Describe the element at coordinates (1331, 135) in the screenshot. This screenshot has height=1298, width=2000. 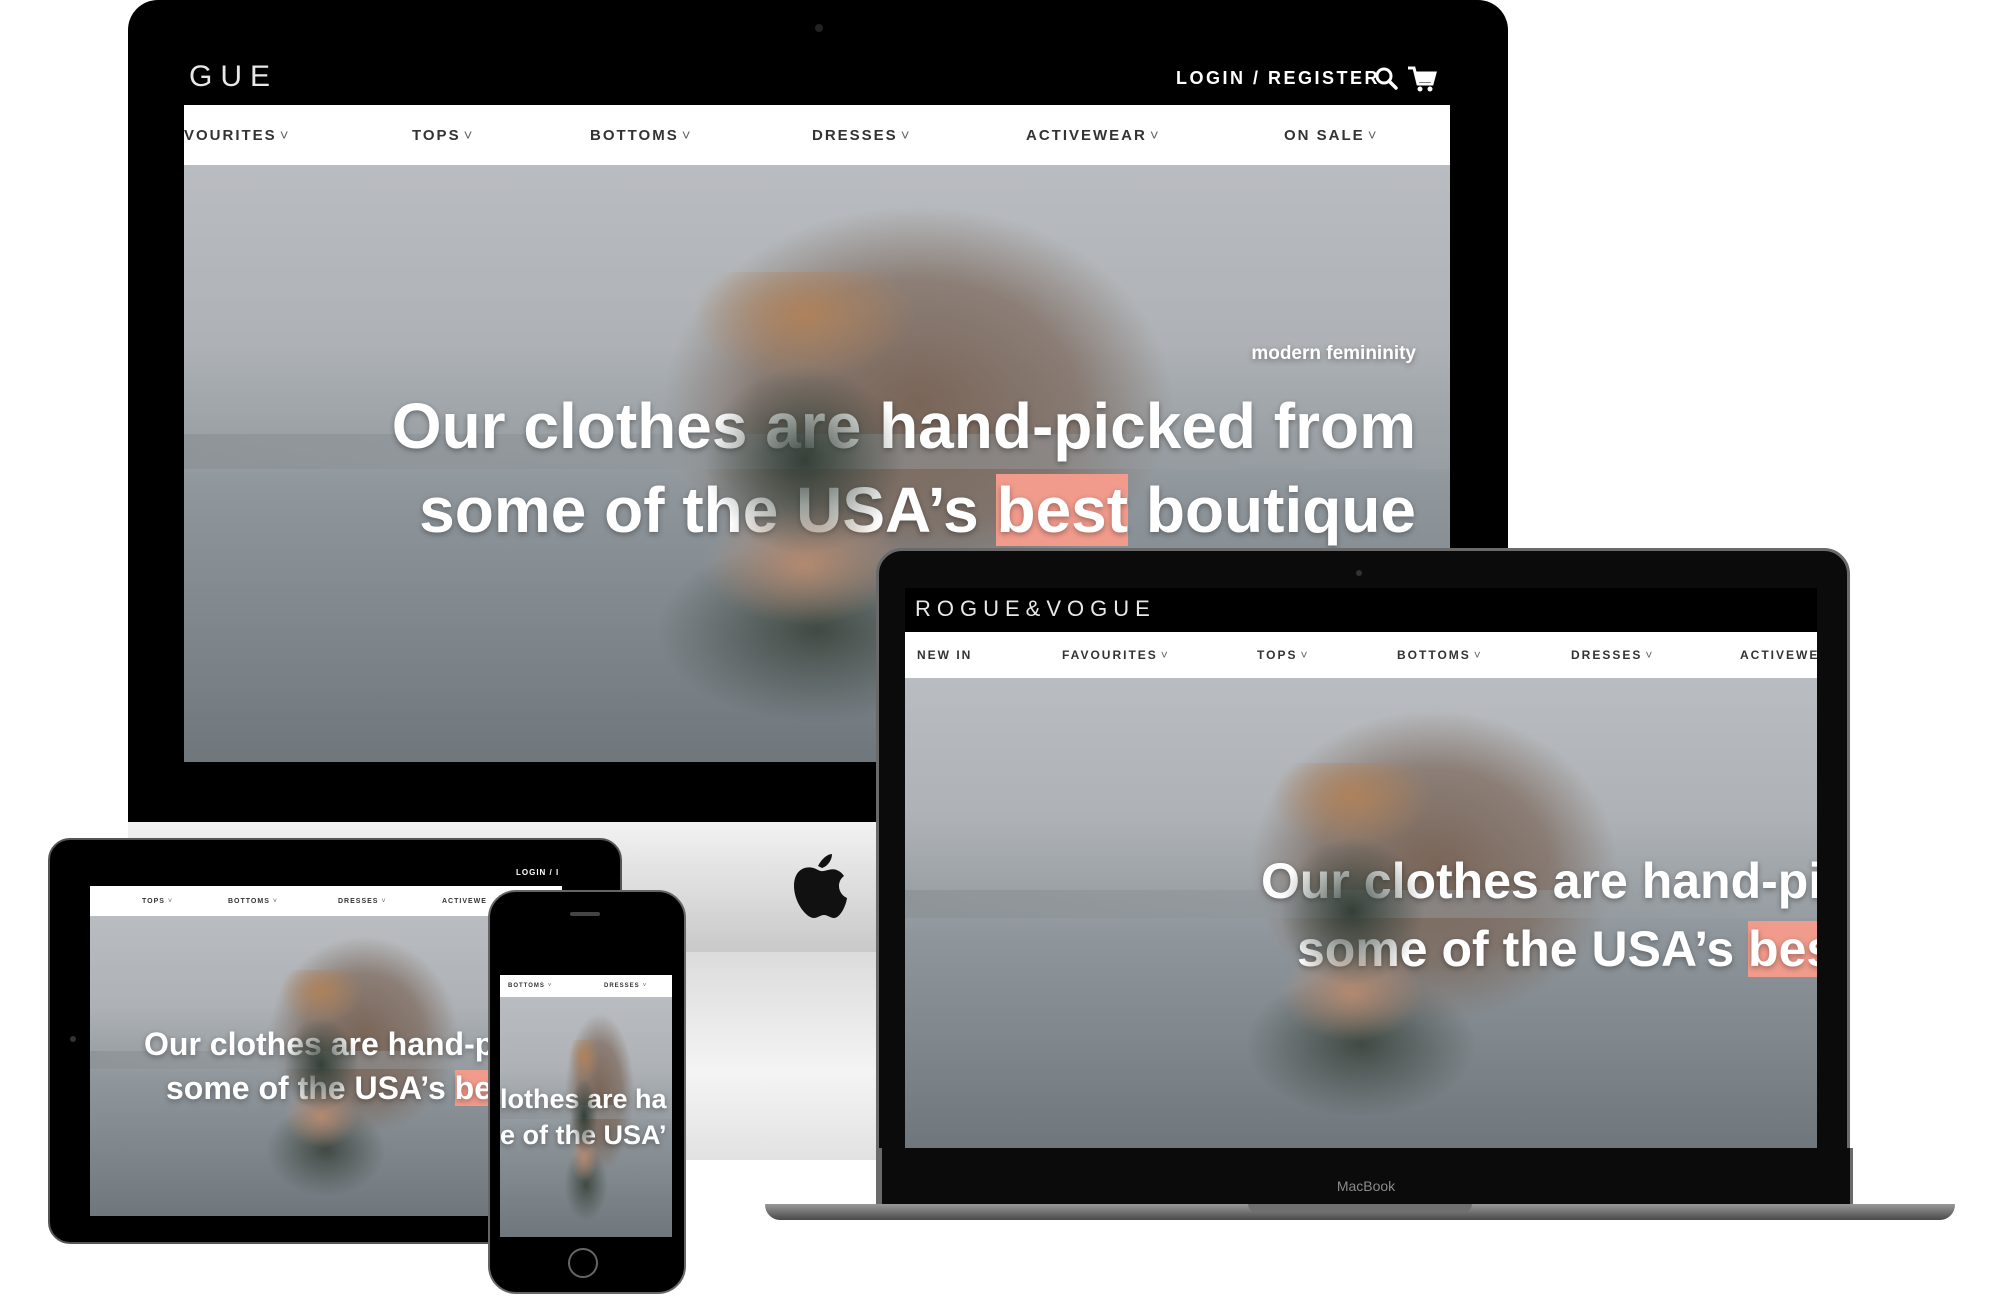
I see `nav-item-on-sale: ON SALE ˅` at that location.